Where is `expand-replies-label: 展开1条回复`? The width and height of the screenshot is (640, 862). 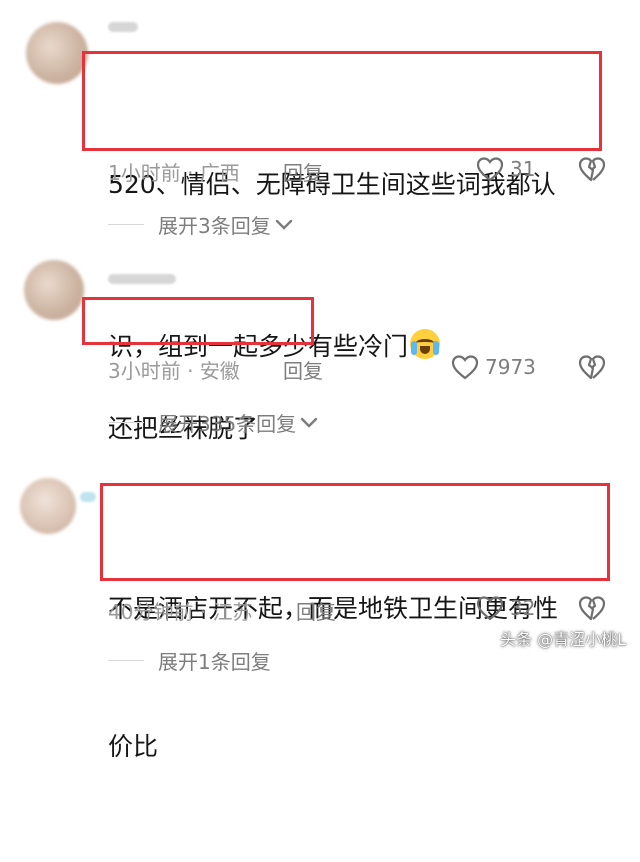
expand-replies-label: 展开1条回复 is located at coordinates (214, 662).